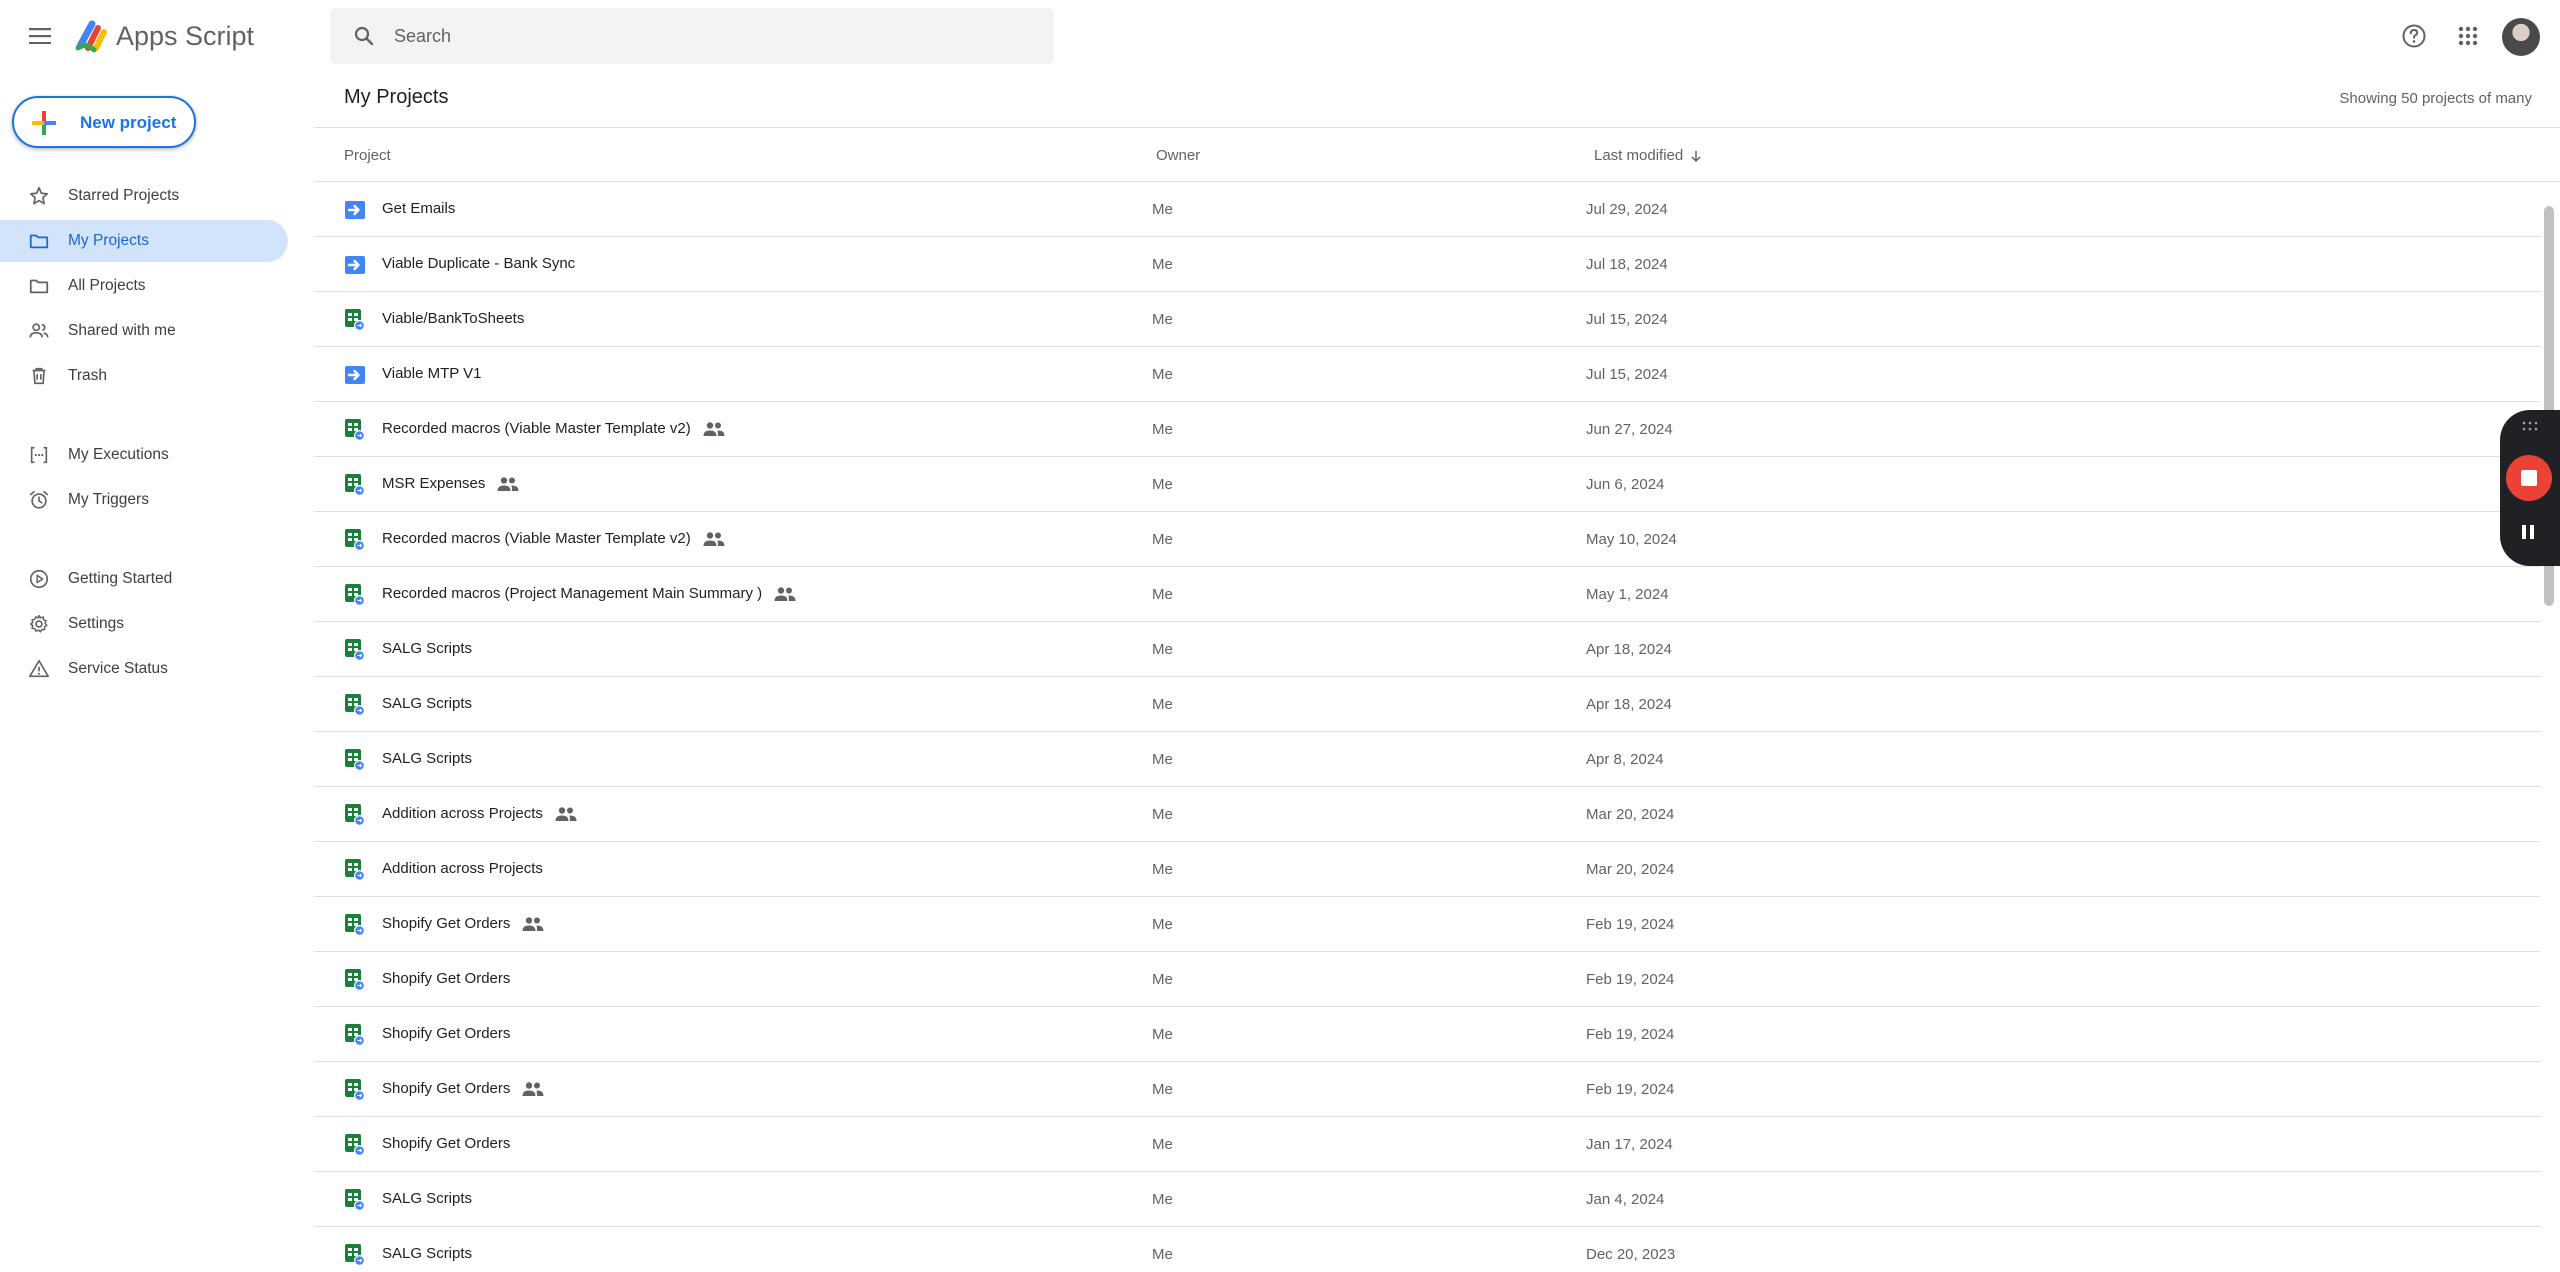  Describe the element at coordinates (144, 376) in the screenshot. I see `sidebar-item-trash: Trash` at that location.